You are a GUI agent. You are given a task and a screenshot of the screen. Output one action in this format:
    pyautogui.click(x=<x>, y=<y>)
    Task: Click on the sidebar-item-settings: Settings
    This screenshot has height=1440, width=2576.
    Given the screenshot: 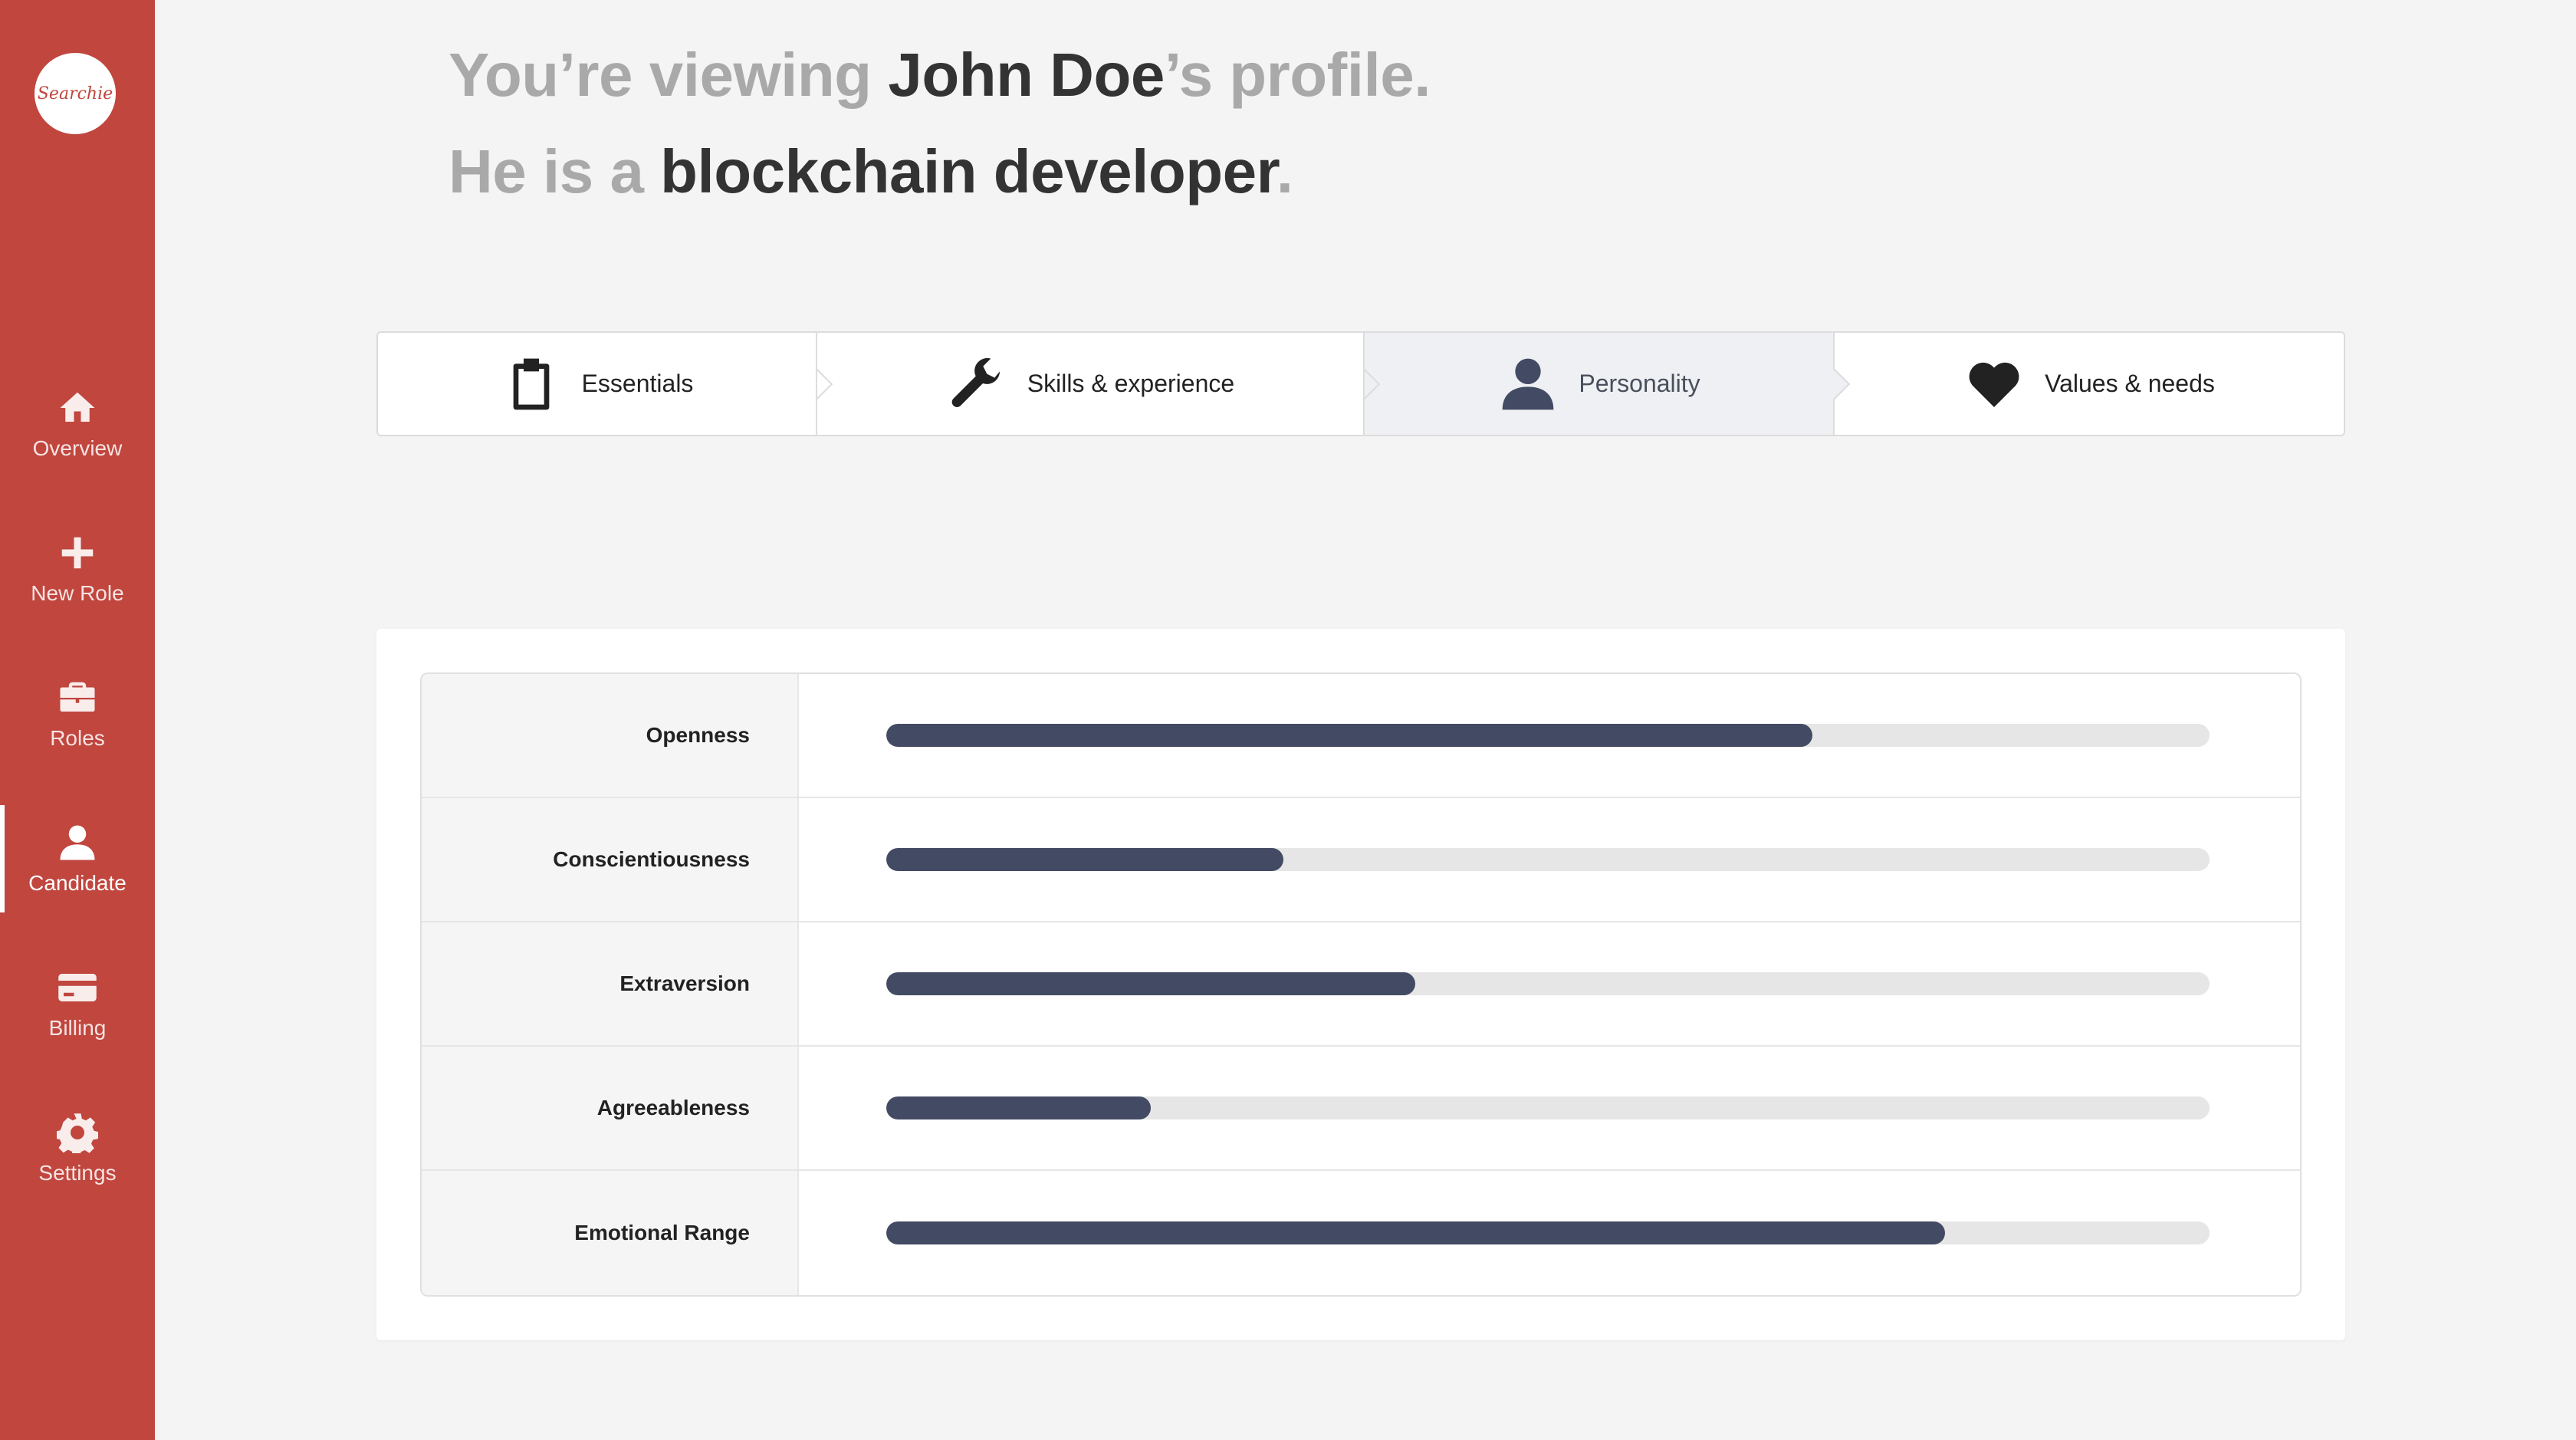 What is the action you would take?
    pyautogui.click(x=77, y=1148)
    